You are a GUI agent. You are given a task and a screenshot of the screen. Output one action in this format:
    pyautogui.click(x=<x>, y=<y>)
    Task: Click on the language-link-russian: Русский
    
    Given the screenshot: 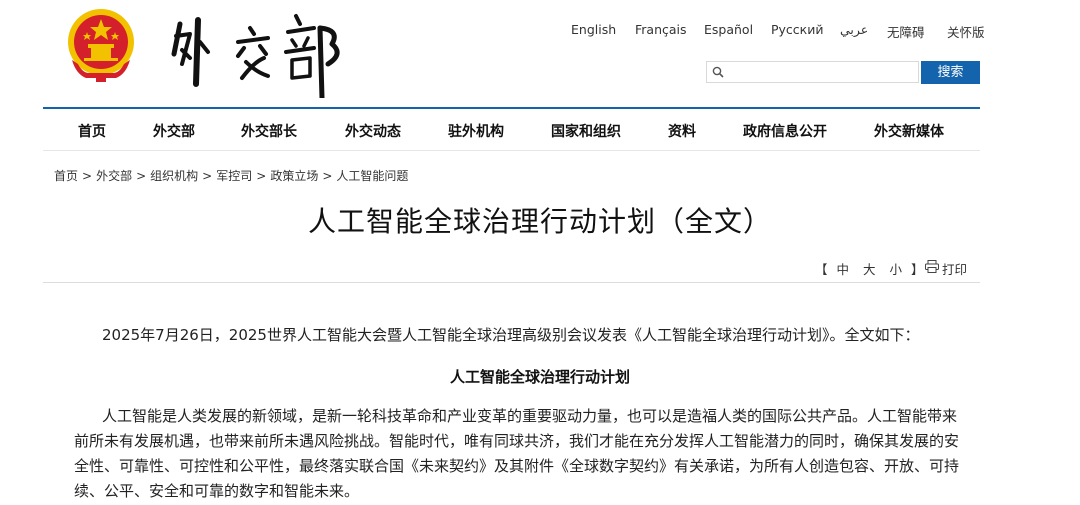 What is the action you would take?
    pyautogui.click(x=797, y=29)
    